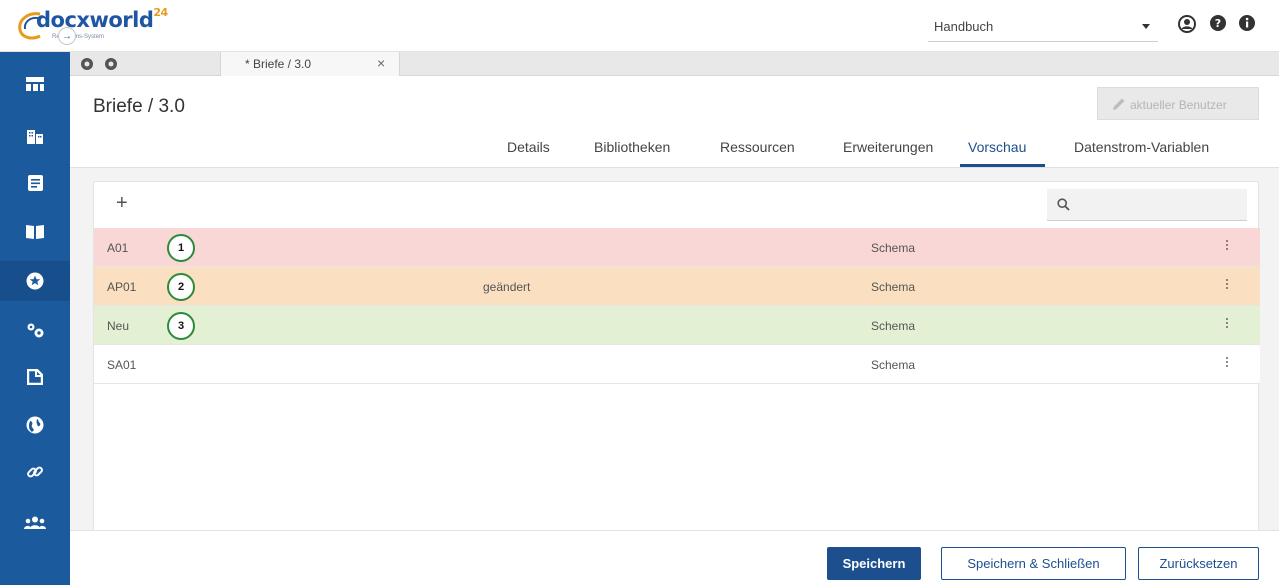 Image resolution: width=1279 pixels, height=585 pixels. Describe the element at coordinates (677, 364) in the screenshot. I see `table-row: SA01 Schema` at that location.